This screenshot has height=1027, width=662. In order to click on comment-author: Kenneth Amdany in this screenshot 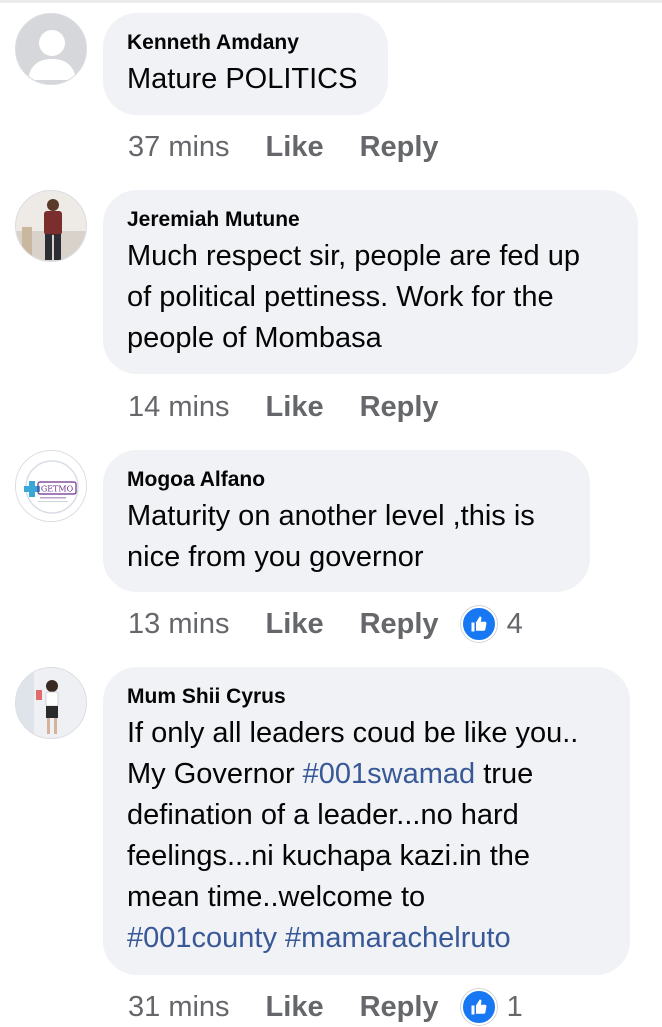, I will do `click(245, 43)`.